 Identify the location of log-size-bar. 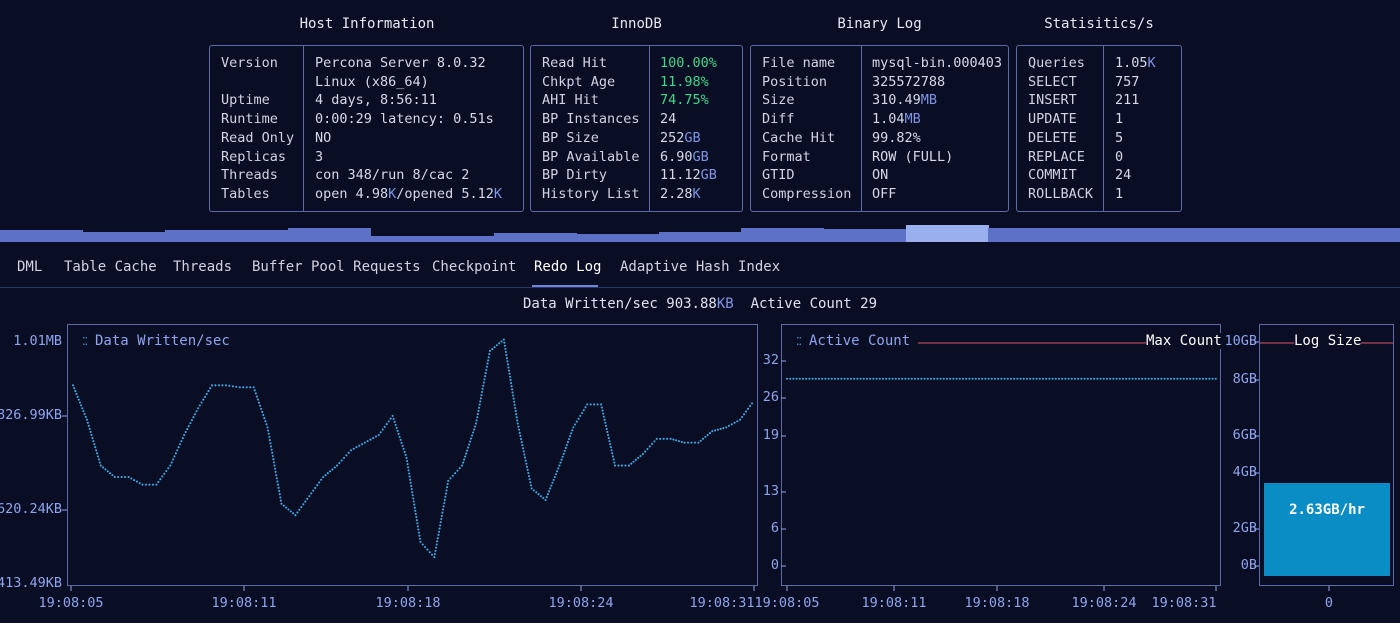
(1327, 529).